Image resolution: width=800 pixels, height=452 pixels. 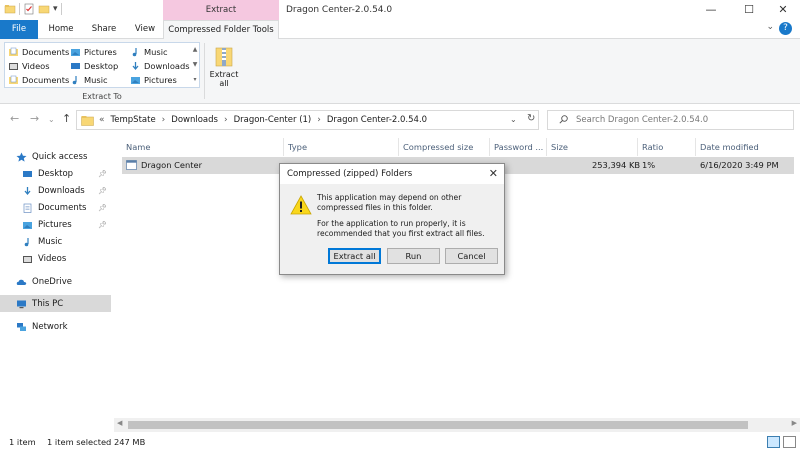 What do you see at coordinates (38, 51) in the screenshot?
I see `extract-to-documents: Documents` at bounding box center [38, 51].